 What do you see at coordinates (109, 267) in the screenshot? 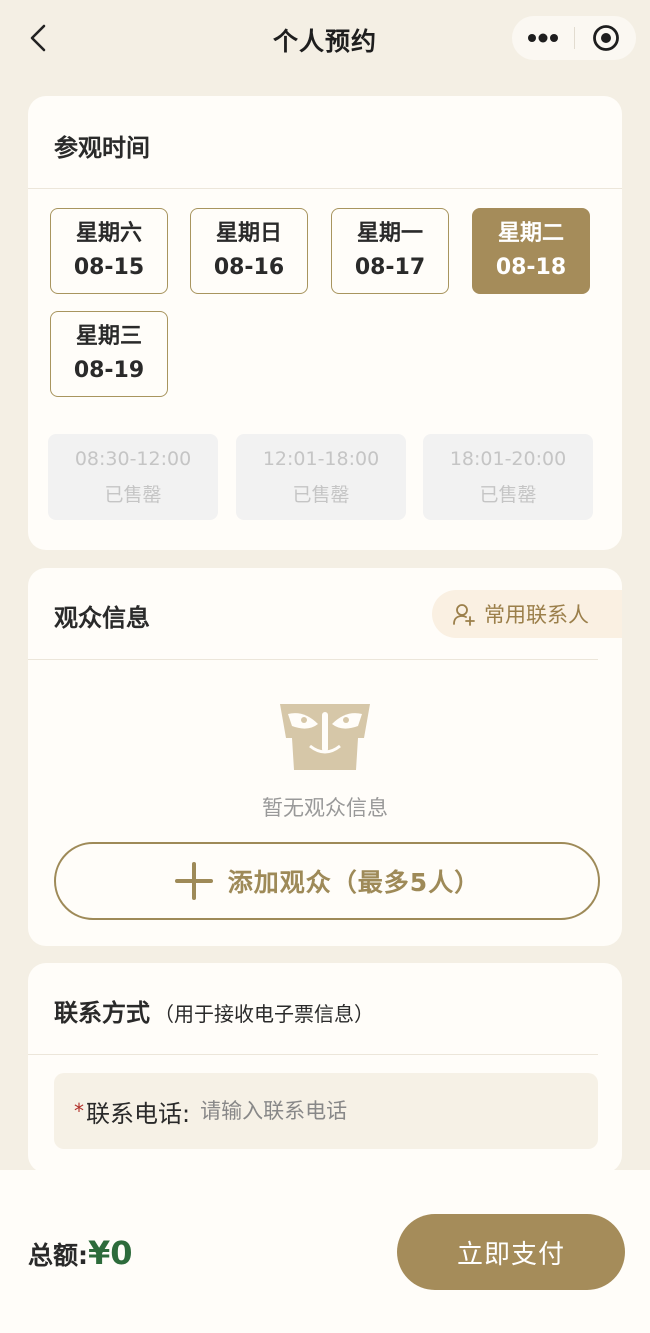
I see `date-value: 08-15` at bounding box center [109, 267].